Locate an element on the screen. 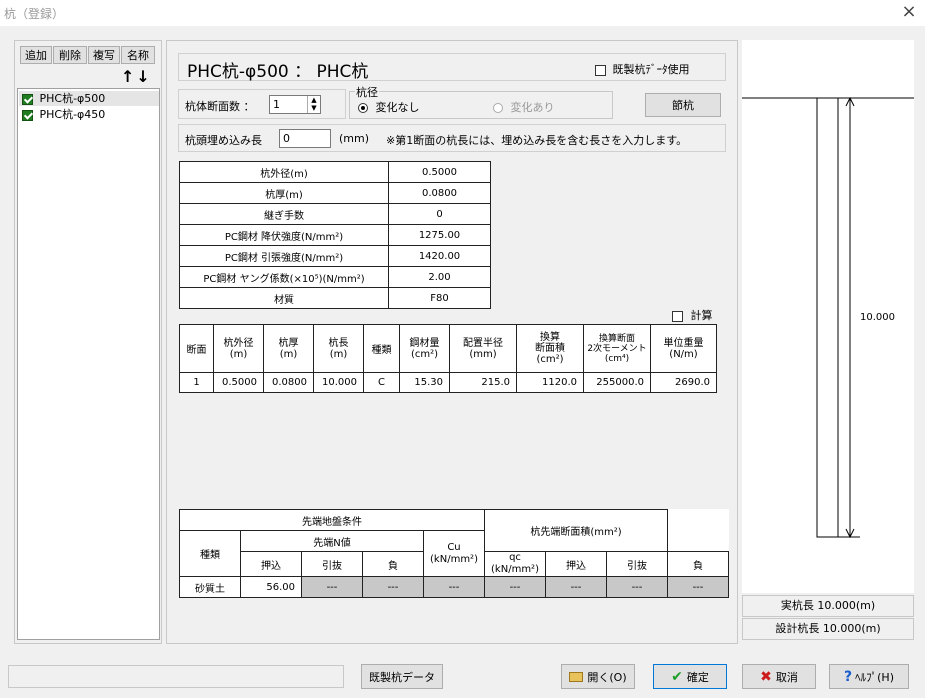  no-change-label: 変化なし is located at coordinates (397, 107).